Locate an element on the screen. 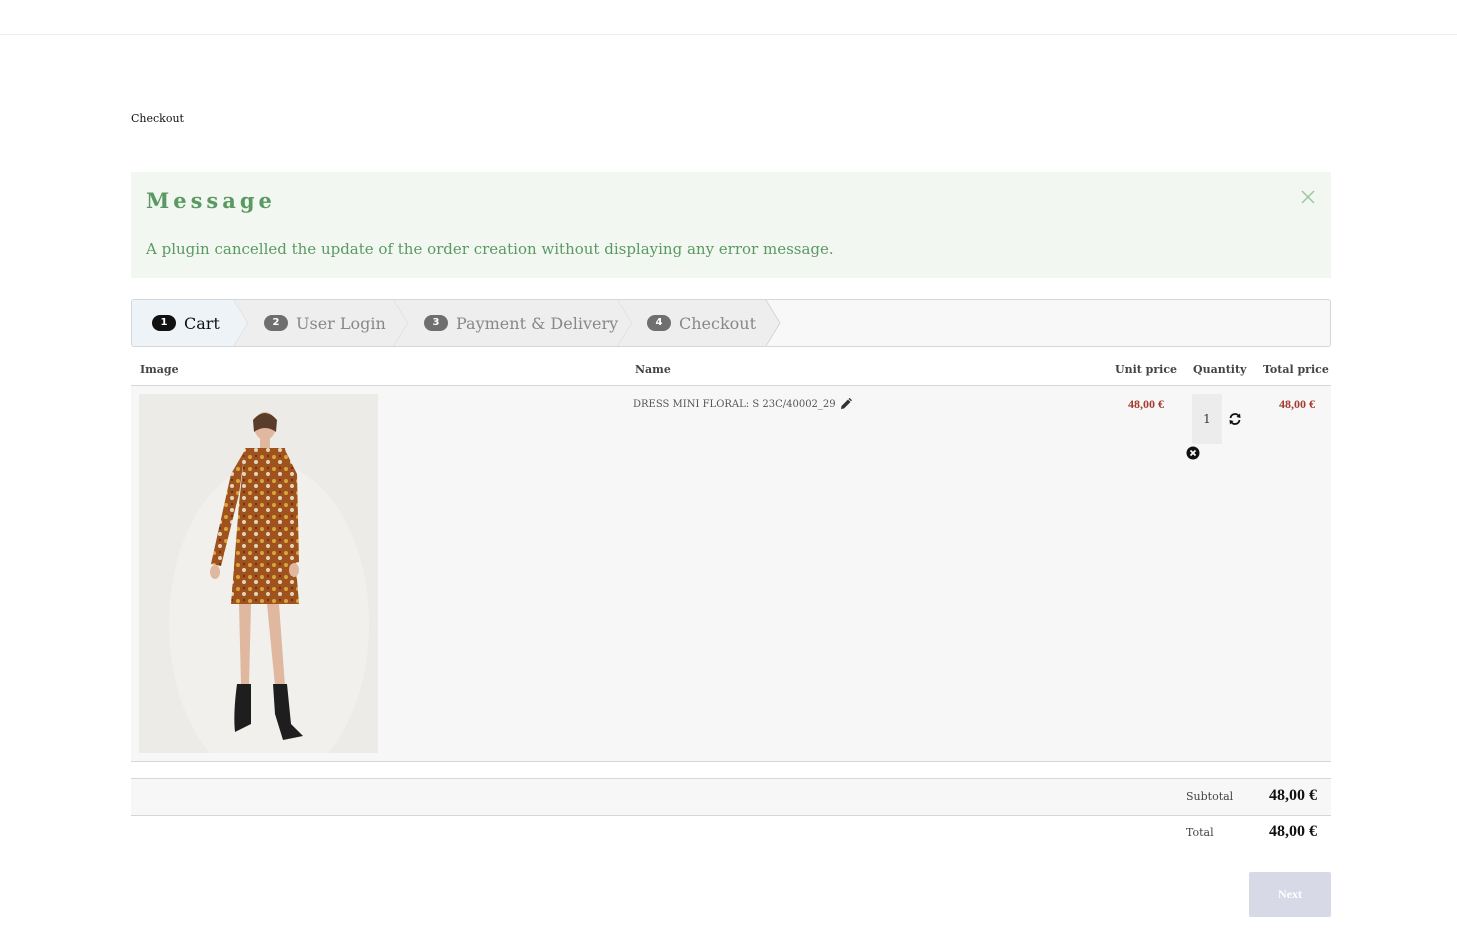  step-label: User Login is located at coordinates (341, 323).